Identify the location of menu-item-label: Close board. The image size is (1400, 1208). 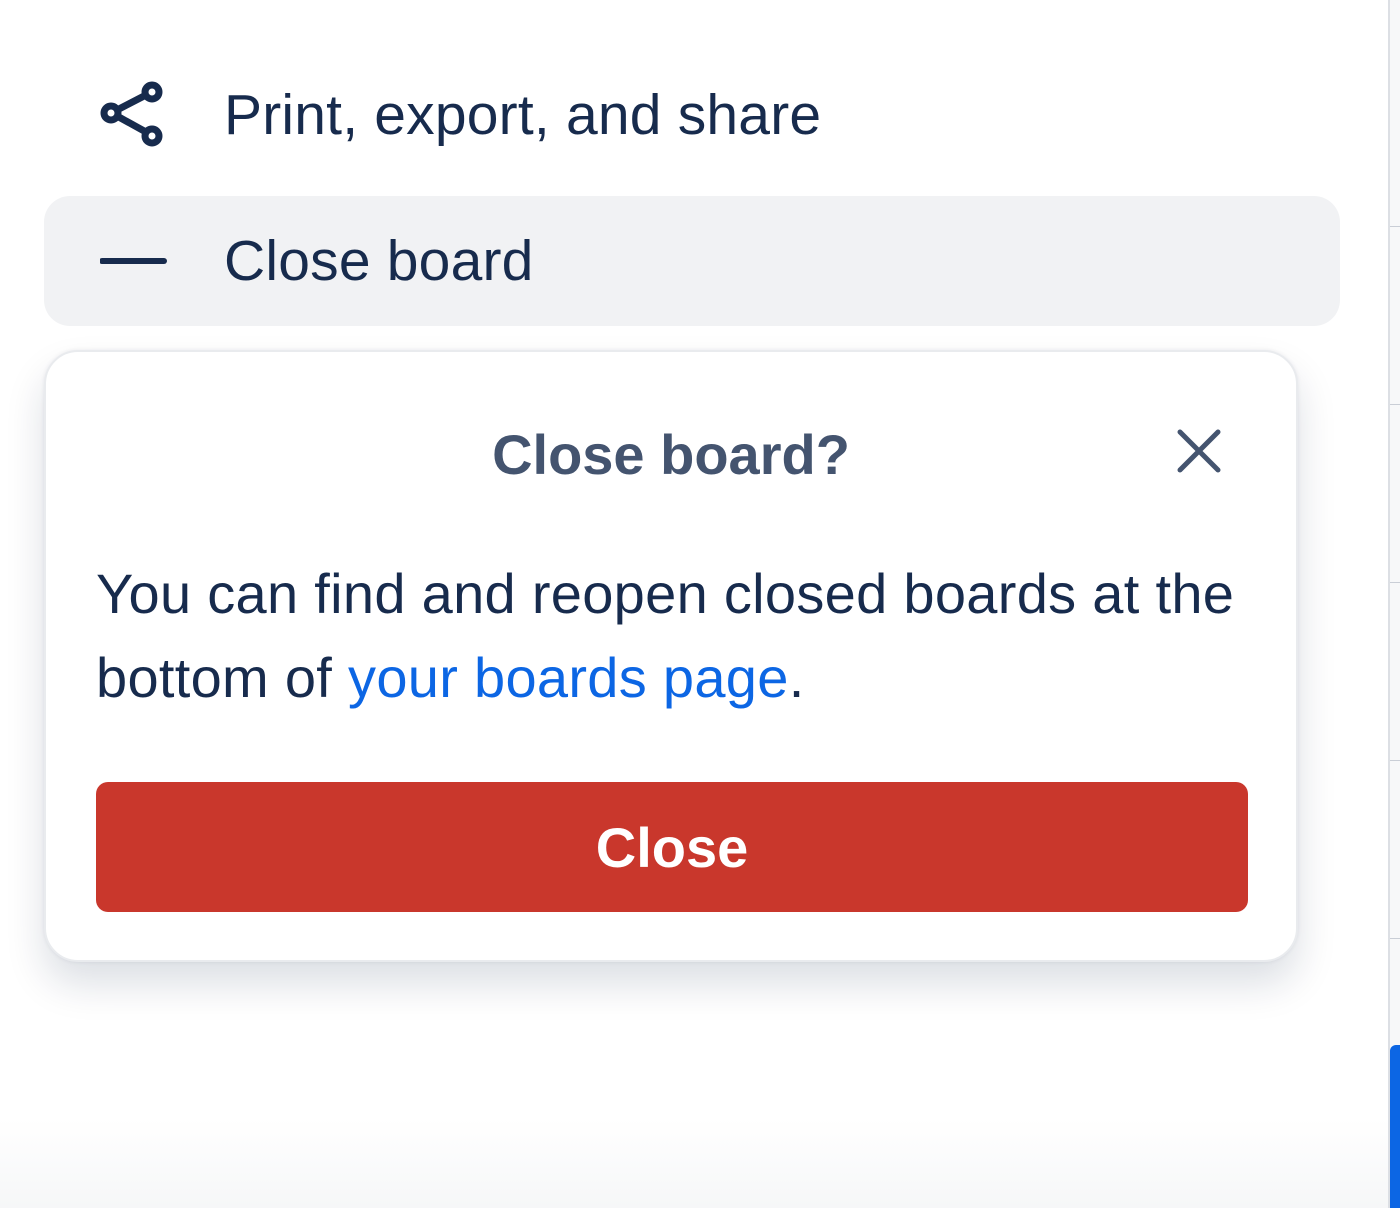
(379, 261).